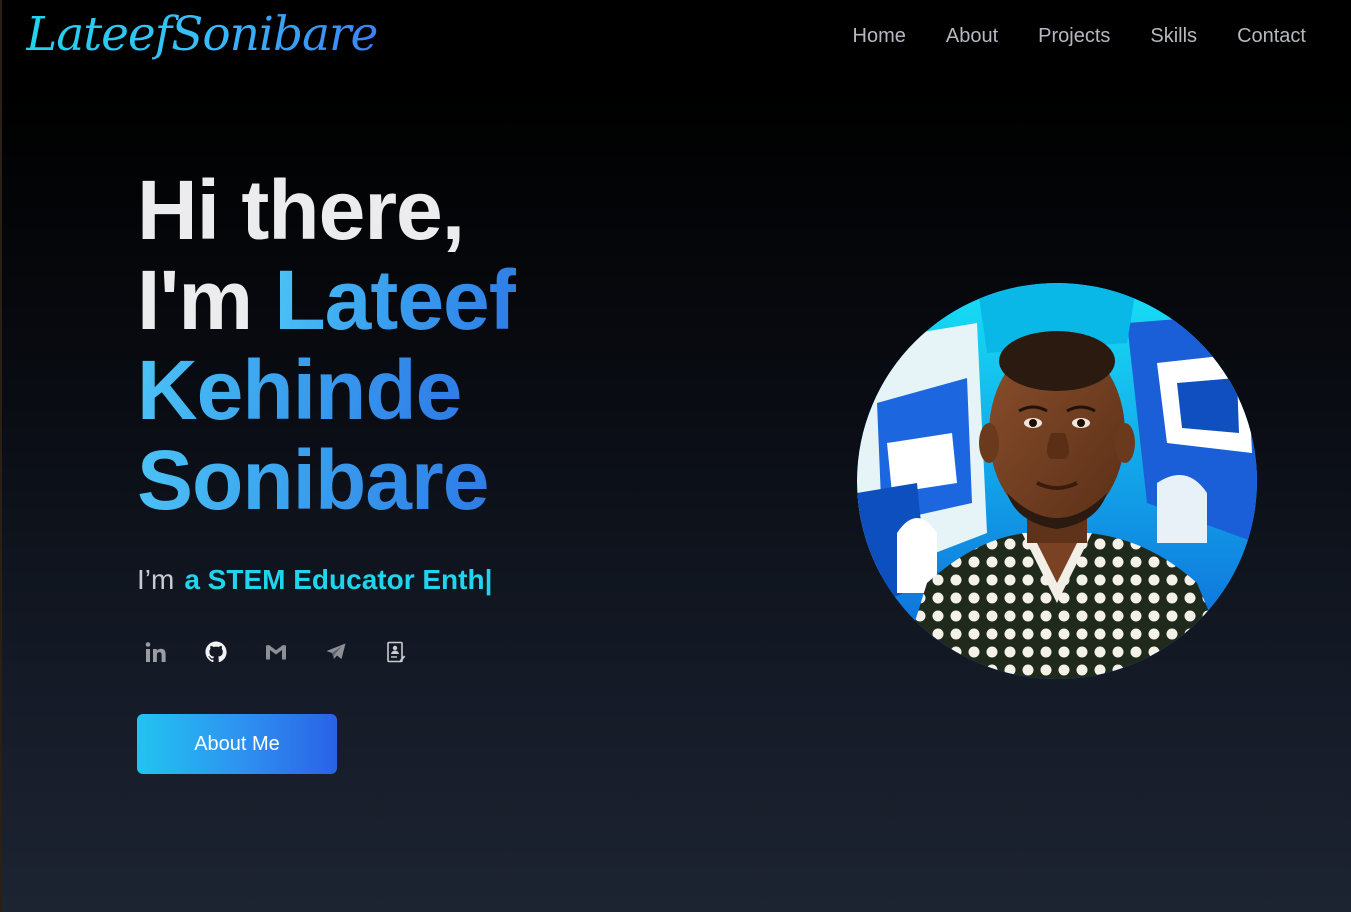 The image size is (1351, 912). What do you see at coordinates (879, 36) in the screenshot?
I see `nav-home: Home` at bounding box center [879, 36].